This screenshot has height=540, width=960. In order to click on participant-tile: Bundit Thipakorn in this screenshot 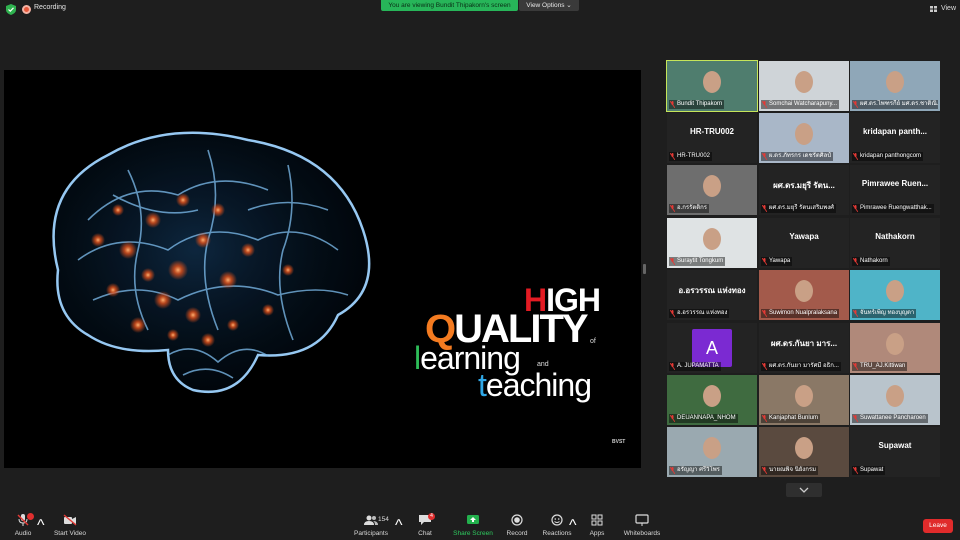, I will do `click(712, 86)`.